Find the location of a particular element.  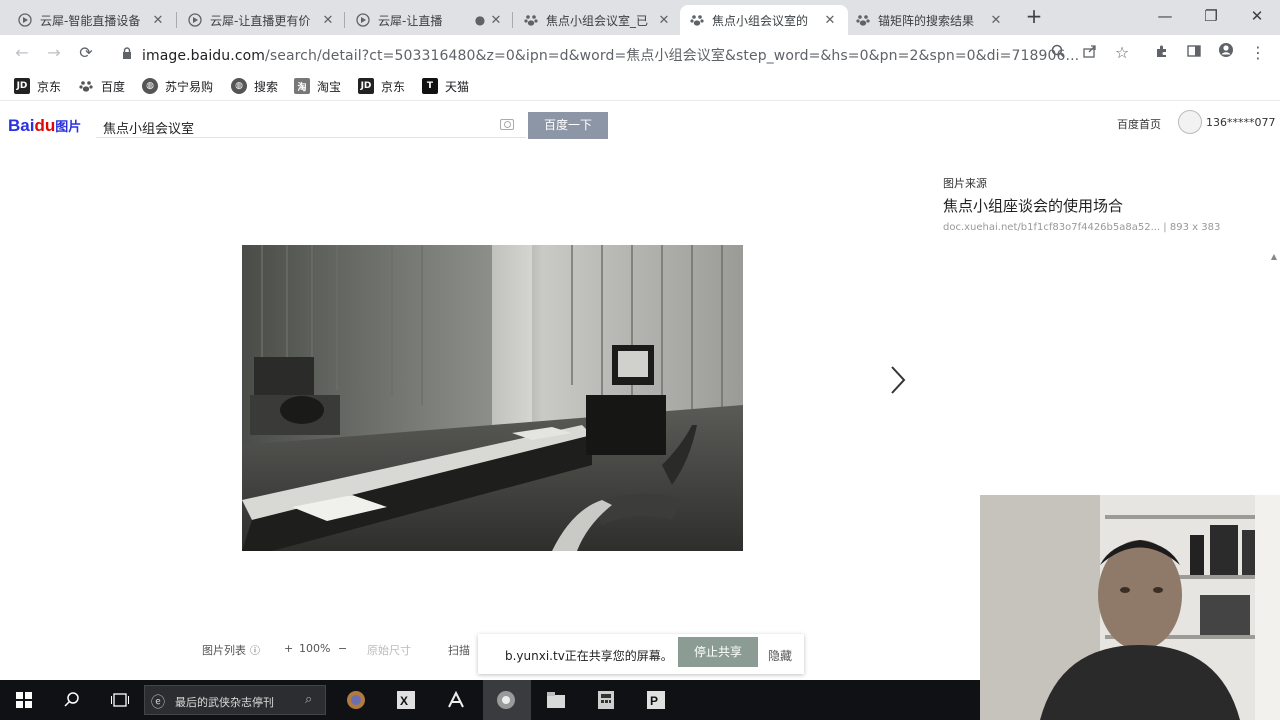

username: 136*****077 is located at coordinates (1241, 122).